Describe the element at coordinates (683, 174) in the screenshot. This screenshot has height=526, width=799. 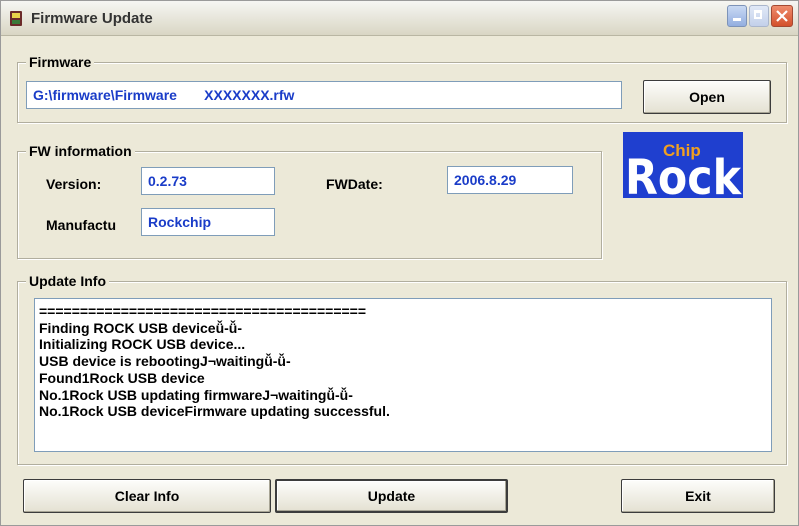
I see `logo-rock-text: Rock` at that location.